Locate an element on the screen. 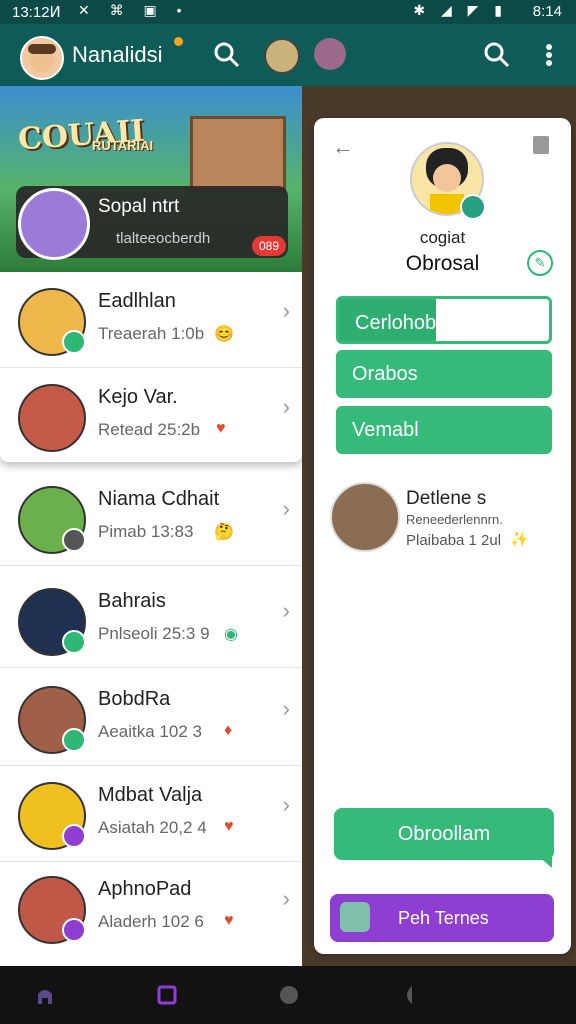 Image resolution: width=576 pixels, height=1024 pixels. game-logo-subtitle: RUTARIAI is located at coordinates (123, 145).